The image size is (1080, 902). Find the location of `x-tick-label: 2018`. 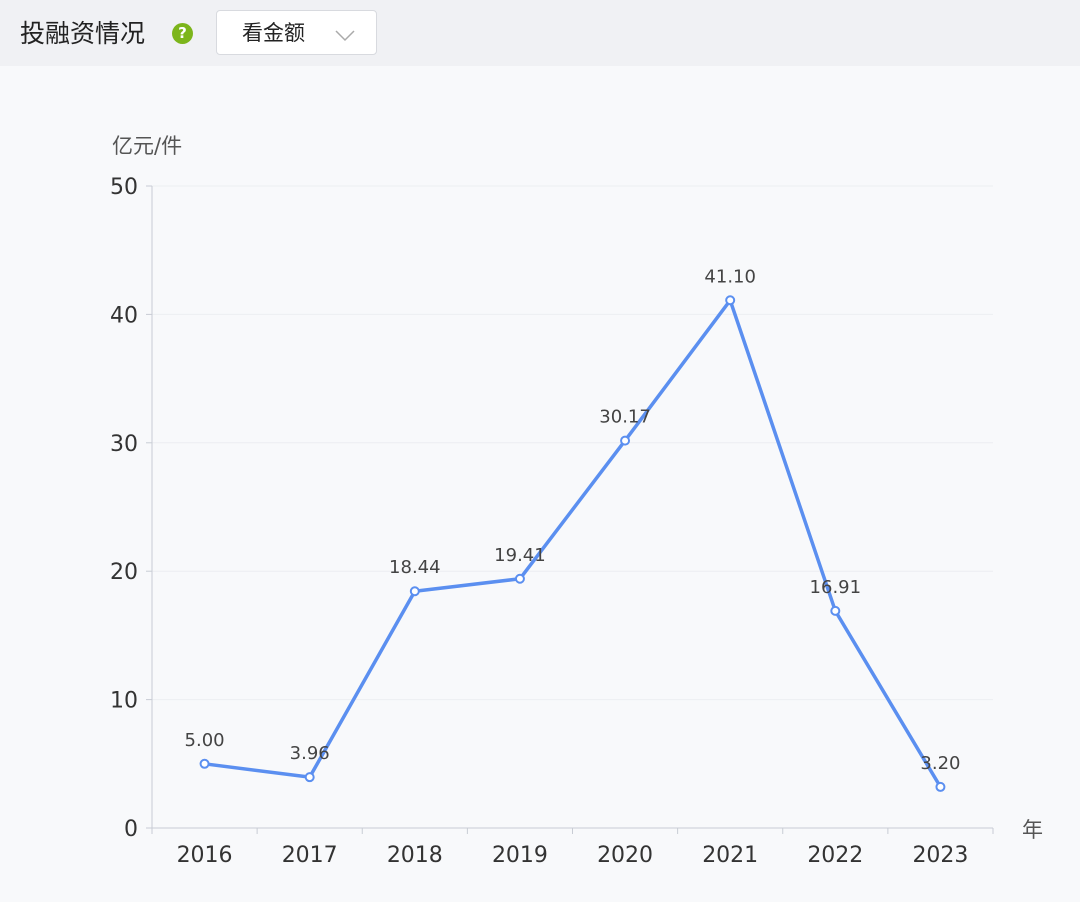

x-tick-label: 2018 is located at coordinates (415, 855).